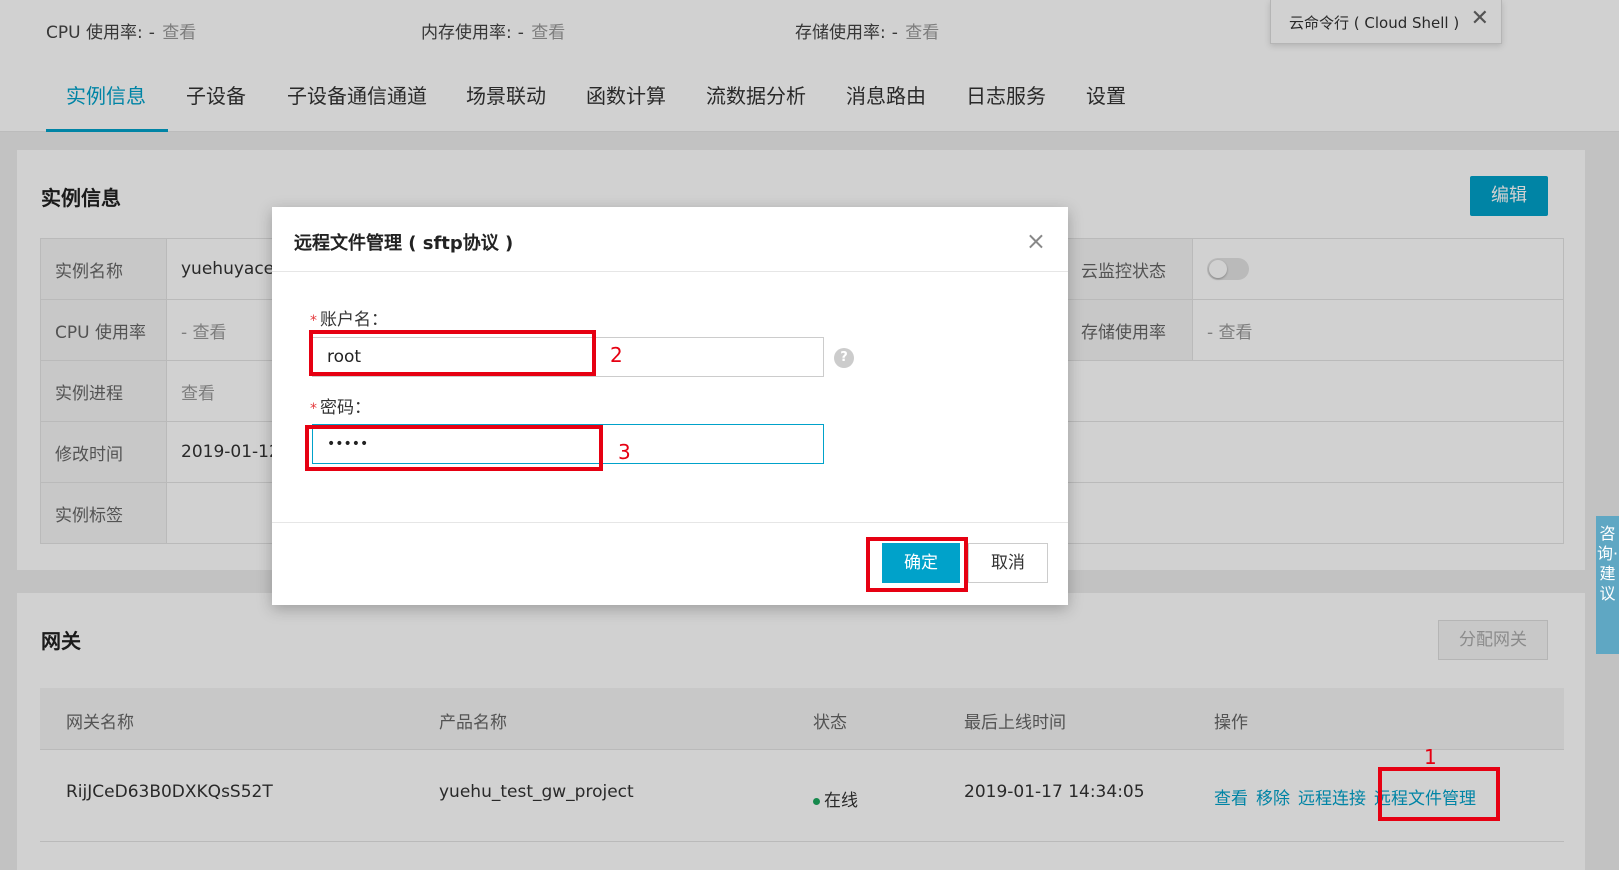 The image size is (1619, 870). Describe the element at coordinates (1430, 757) in the screenshot. I see `annotation-number-1: 1` at that location.